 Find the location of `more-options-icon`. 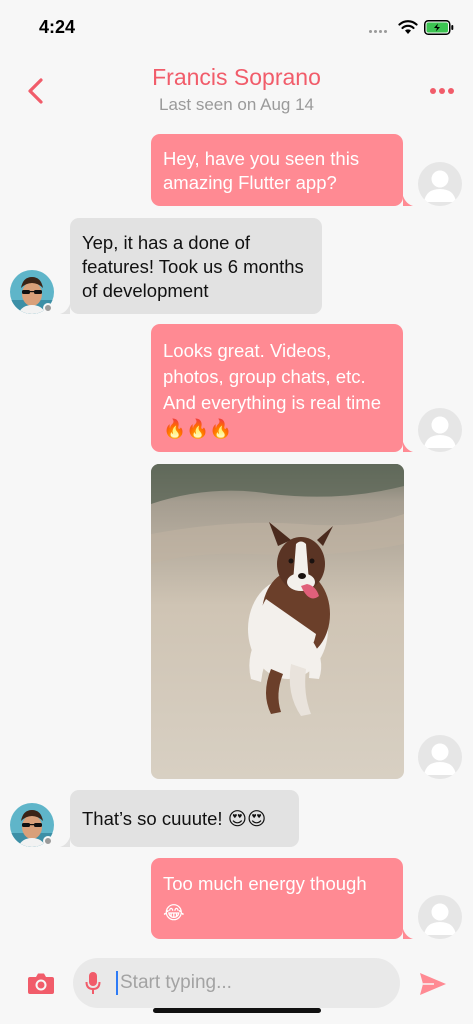

more-options-icon is located at coordinates (442, 92).